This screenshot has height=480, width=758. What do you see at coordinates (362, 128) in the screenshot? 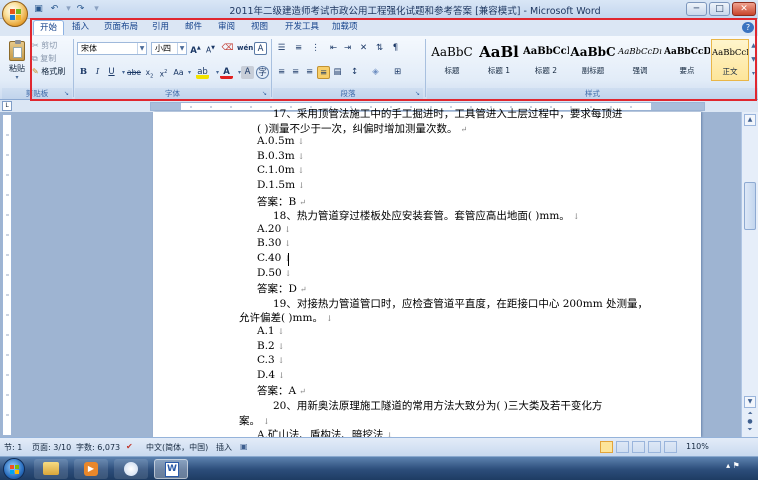
I see `document-line: ( )测量不少于一次，纠偏时增加测量次数。 ↵` at bounding box center [362, 128].